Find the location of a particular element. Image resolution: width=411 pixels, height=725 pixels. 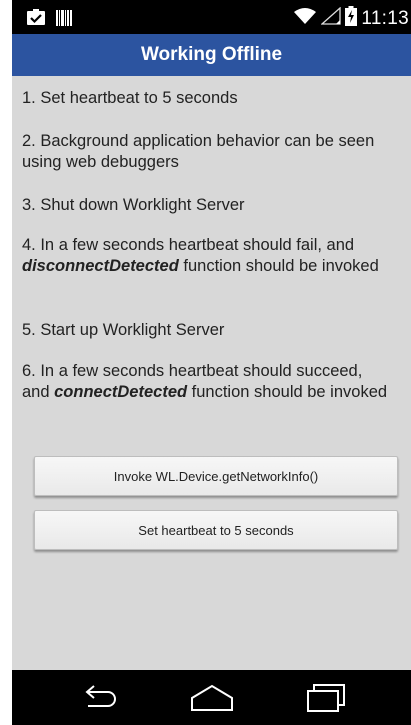

step-4-text-end: function should be invoked is located at coordinates (278, 266).